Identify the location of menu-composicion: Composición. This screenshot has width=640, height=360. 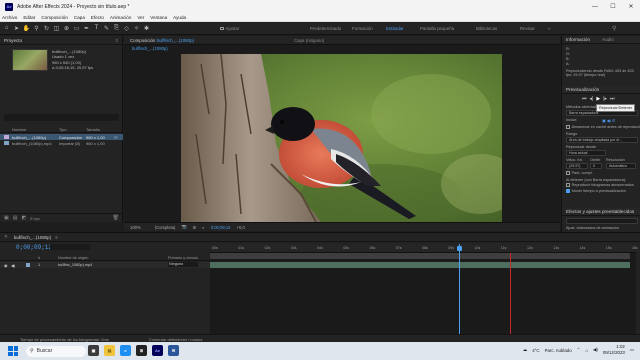
(54, 17).